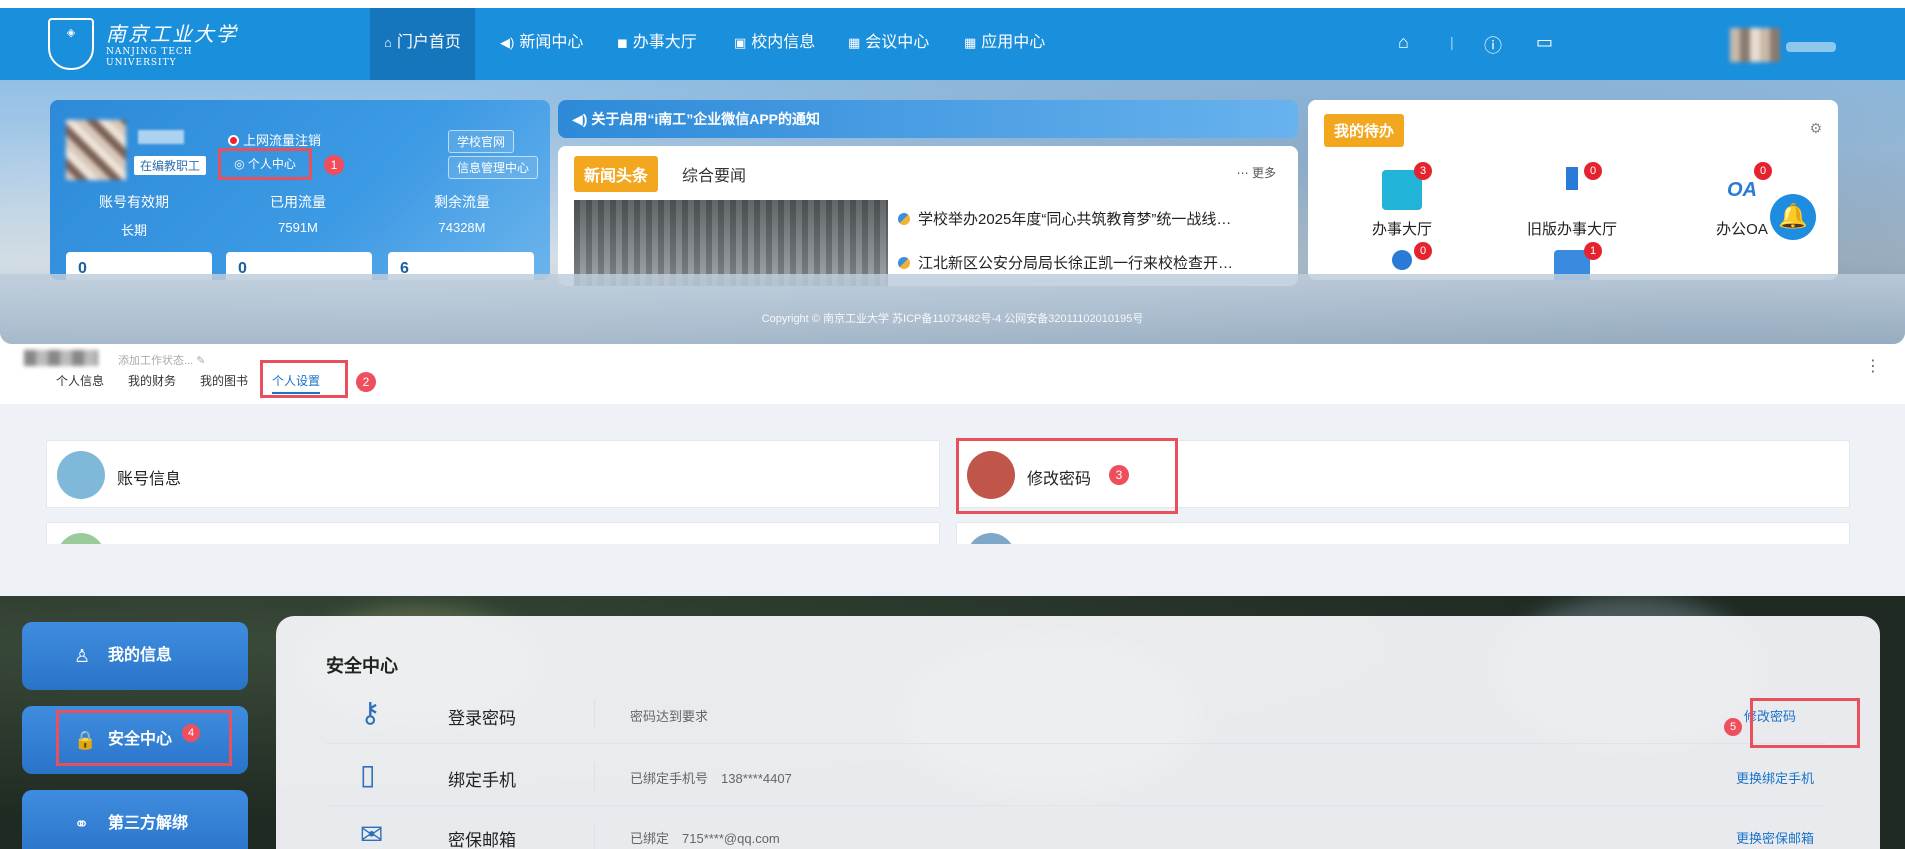  I want to click on todo-label: 办事大厅, so click(1401, 229).